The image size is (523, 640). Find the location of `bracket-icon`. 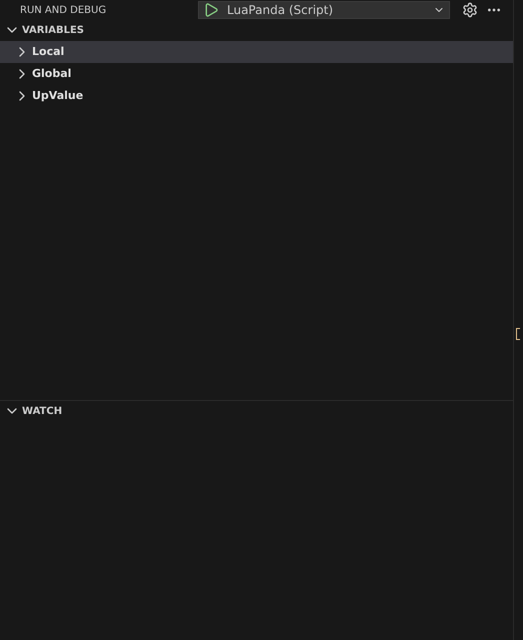

bracket-icon is located at coordinates (518, 334).